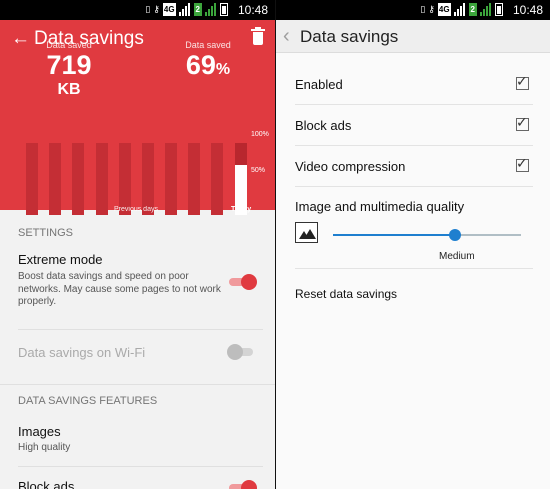 The image size is (550, 489). I want to click on percent-value: 69, so click(200, 65).